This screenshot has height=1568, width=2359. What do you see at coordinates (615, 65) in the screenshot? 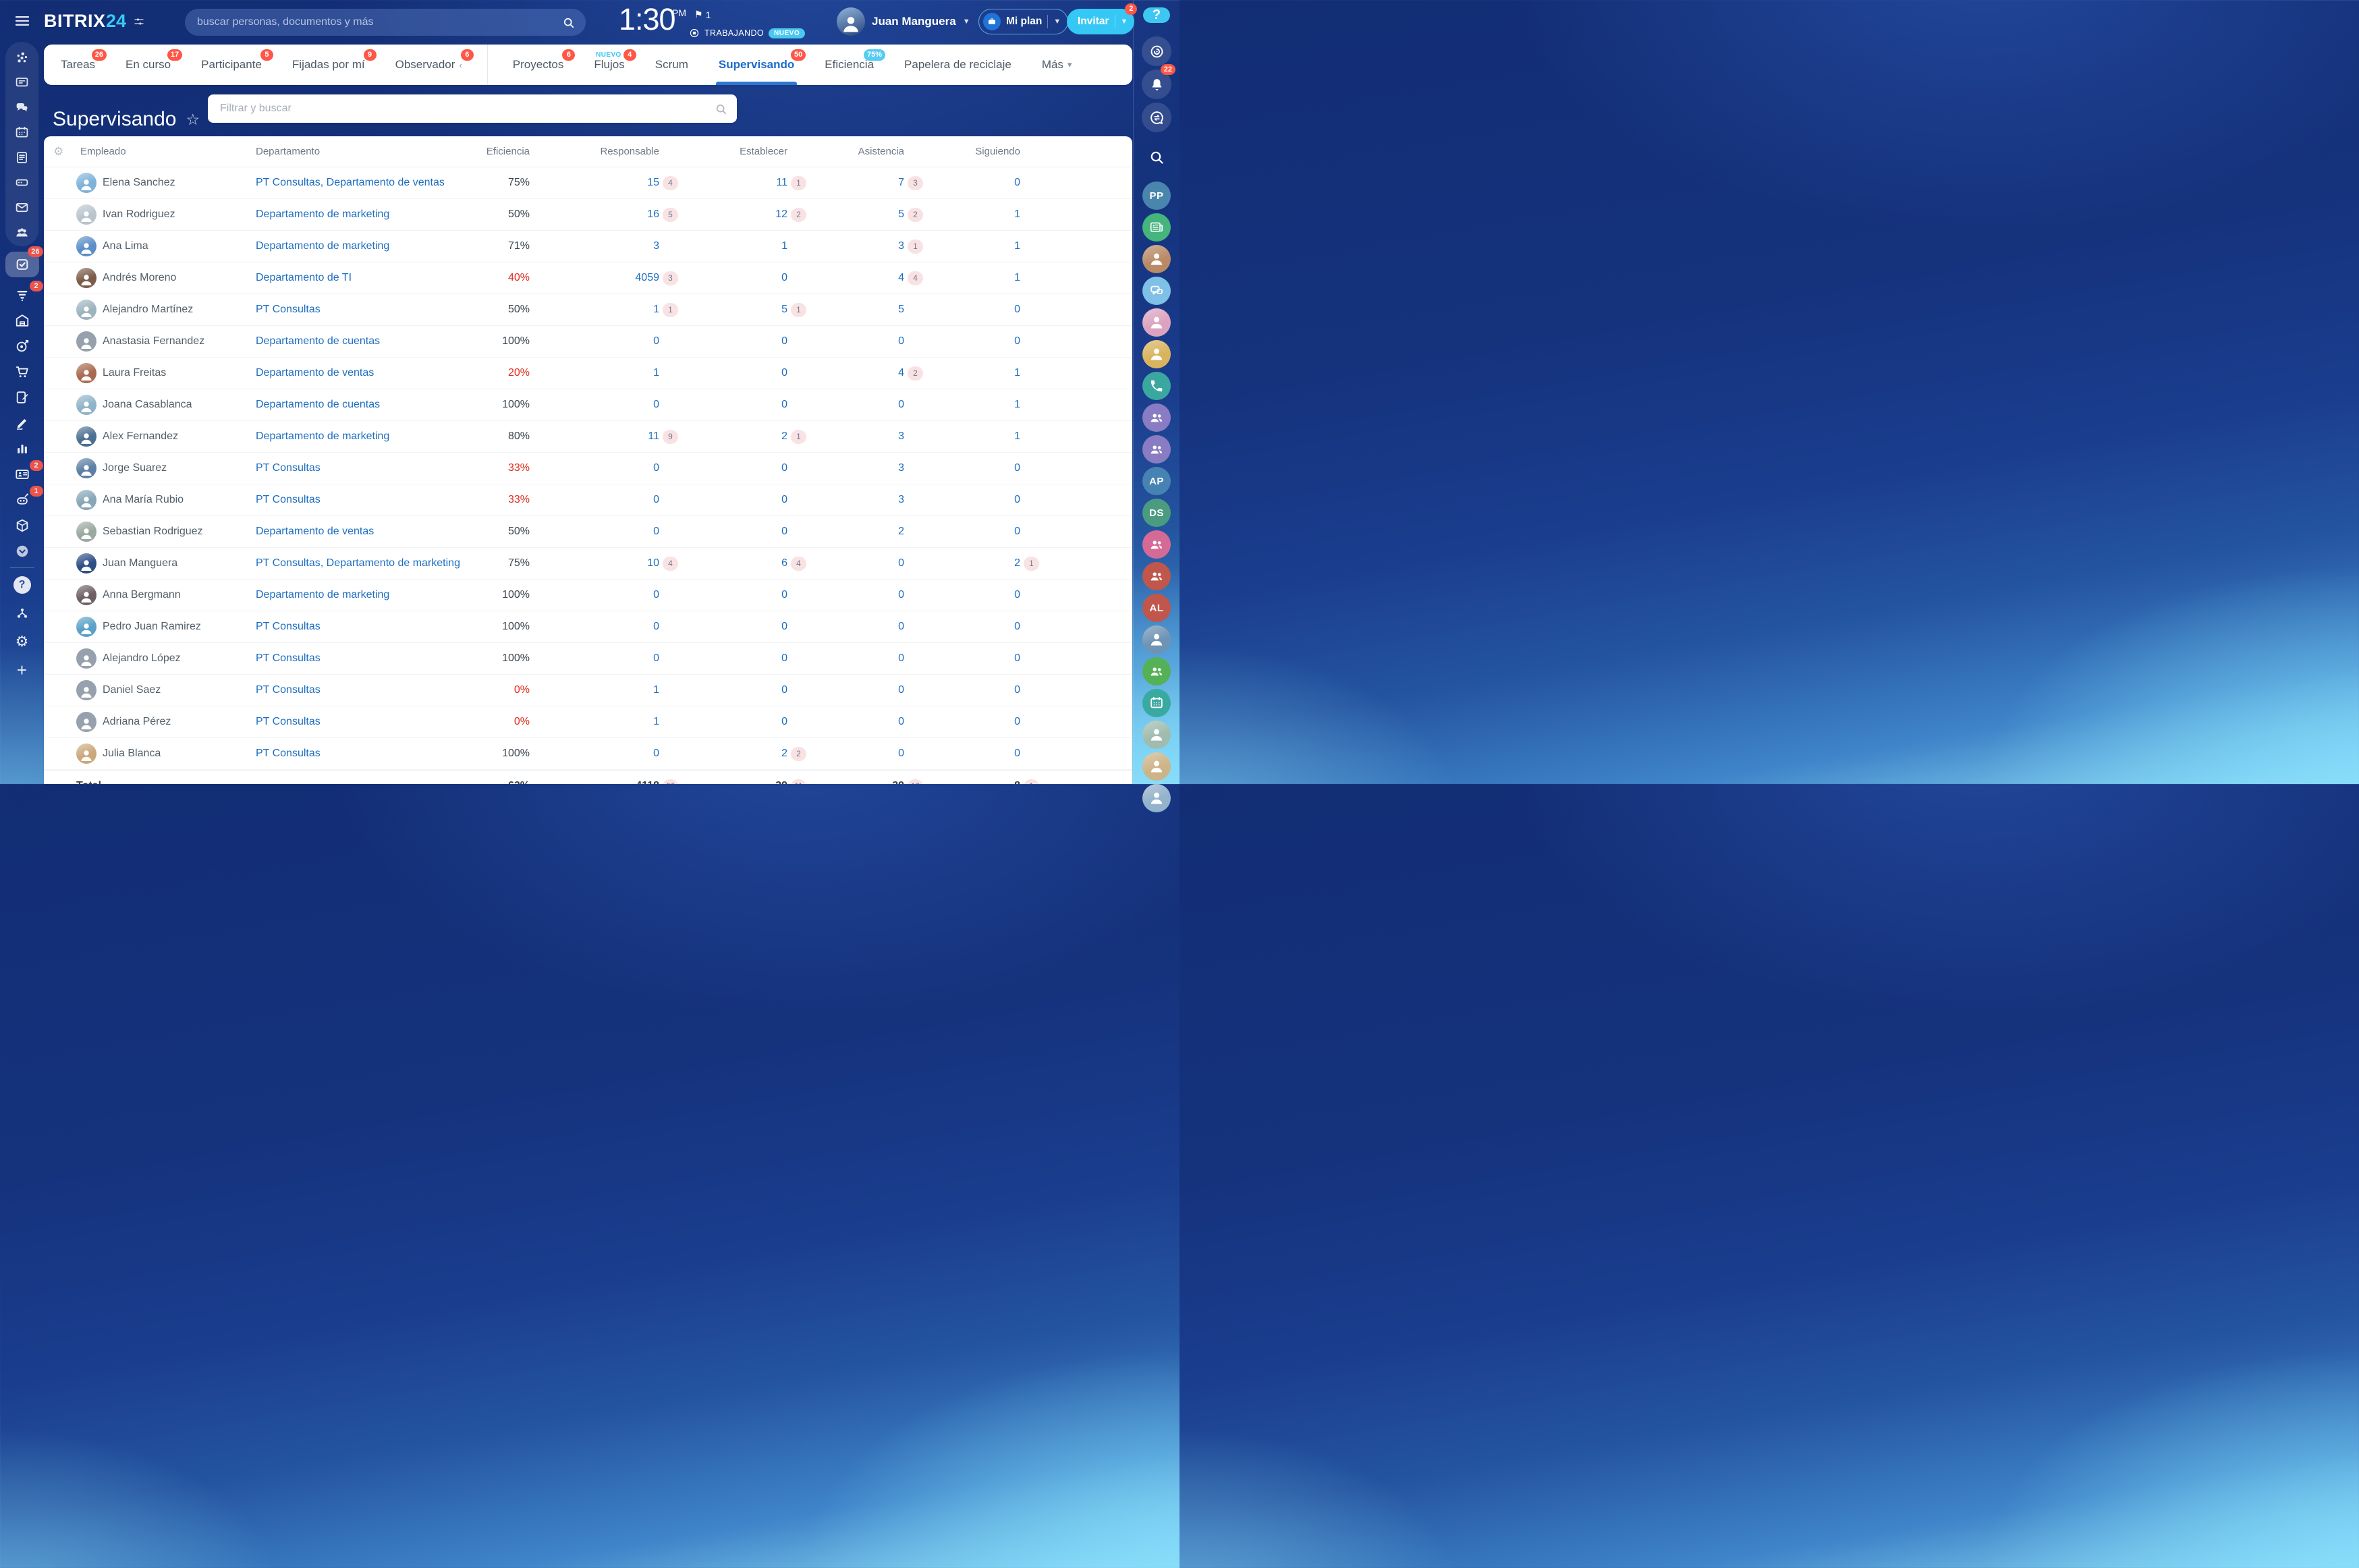
I see `tab-flujos: Flujos NUEVO 4` at bounding box center [615, 65].